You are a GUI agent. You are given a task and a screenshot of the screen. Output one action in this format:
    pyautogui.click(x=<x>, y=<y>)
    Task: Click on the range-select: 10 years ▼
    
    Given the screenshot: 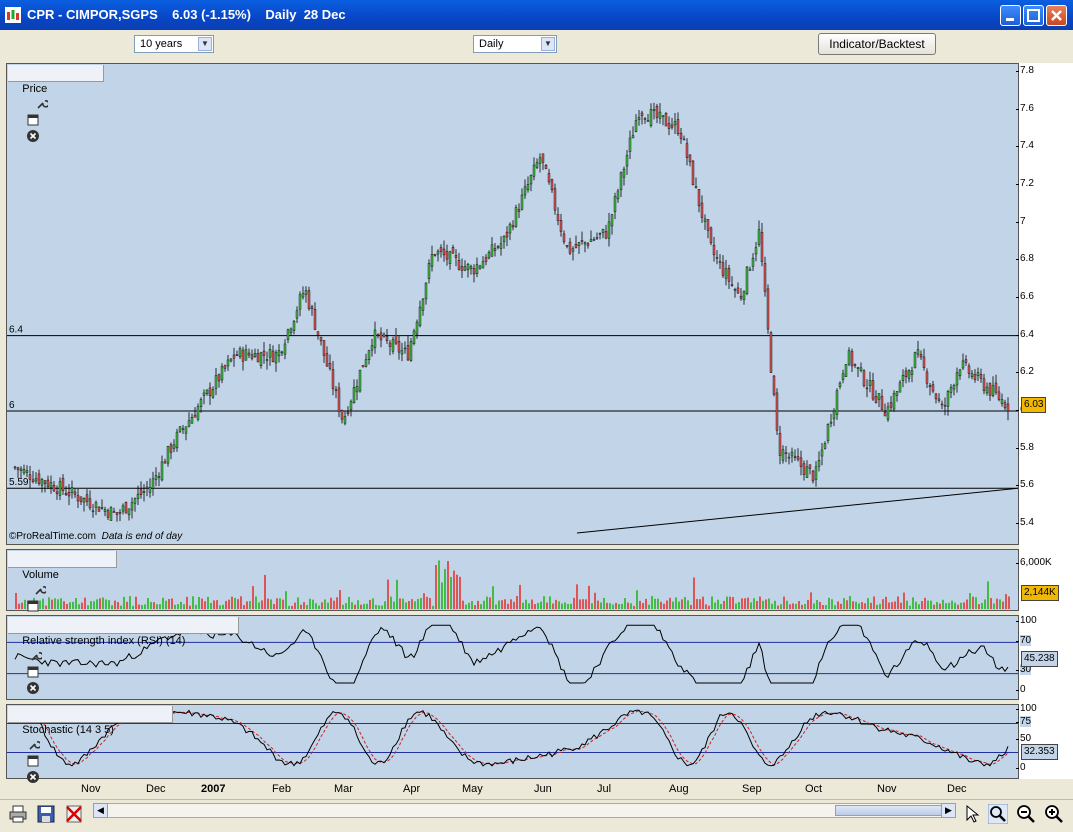 What is the action you would take?
    pyautogui.click(x=174, y=44)
    